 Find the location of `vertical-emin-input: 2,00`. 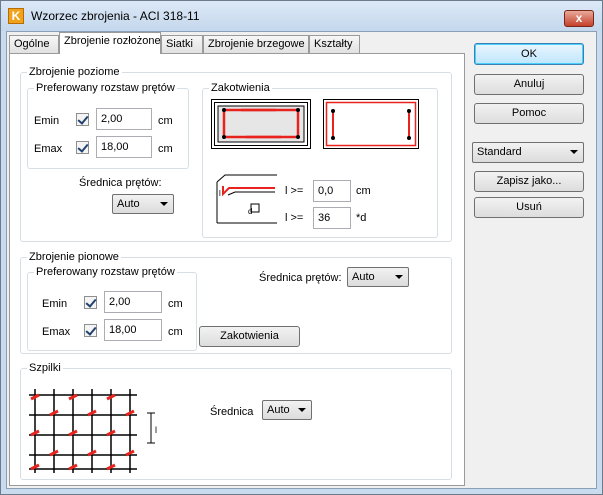

vertical-emin-input: 2,00 is located at coordinates (133, 302).